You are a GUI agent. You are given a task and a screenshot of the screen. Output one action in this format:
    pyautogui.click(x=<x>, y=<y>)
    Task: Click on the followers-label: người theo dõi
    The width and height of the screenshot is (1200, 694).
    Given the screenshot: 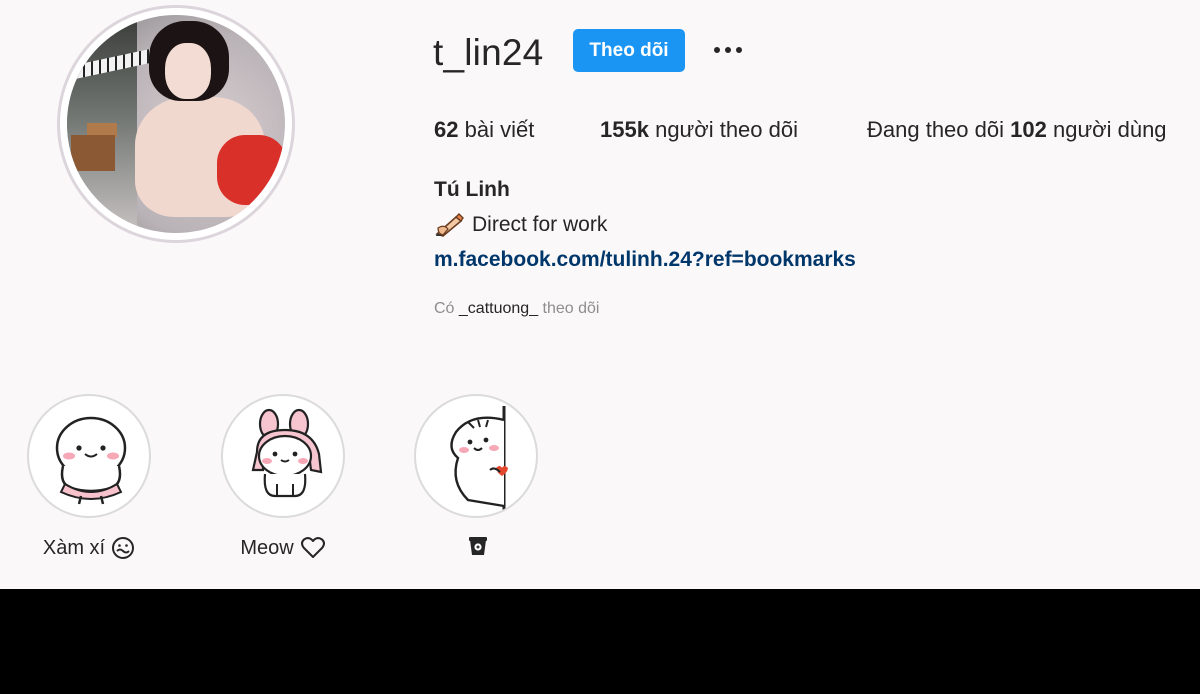 What is the action you would take?
    pyautogui.click(x=726, y=129)
    